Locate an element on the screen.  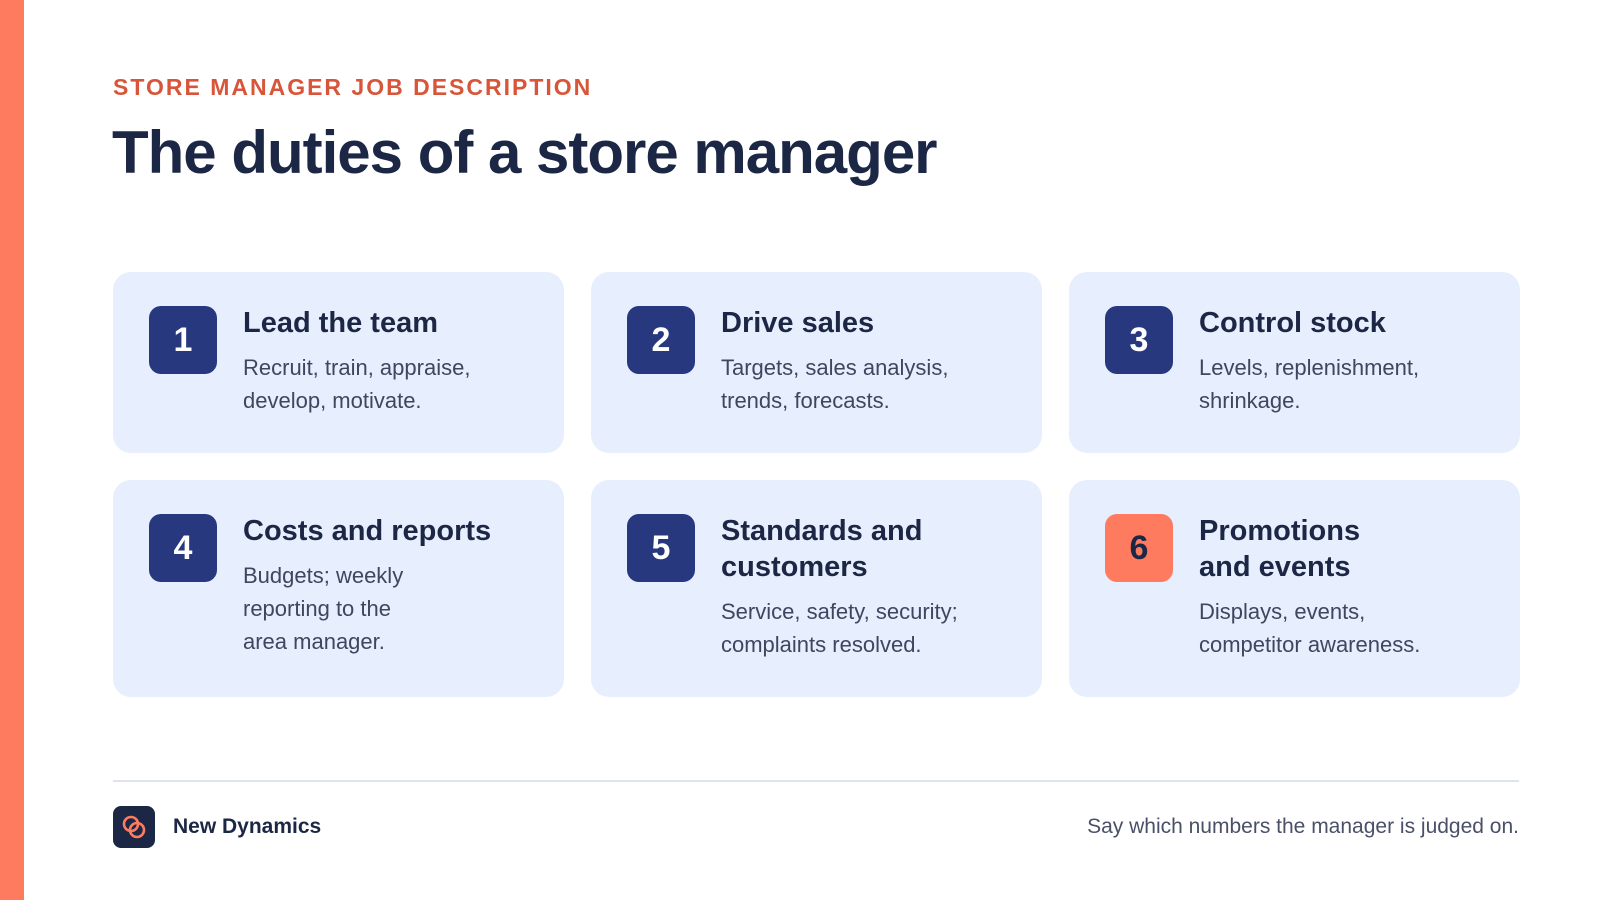
duty-title-3: Control stock is located at coordinates (1292, 323).